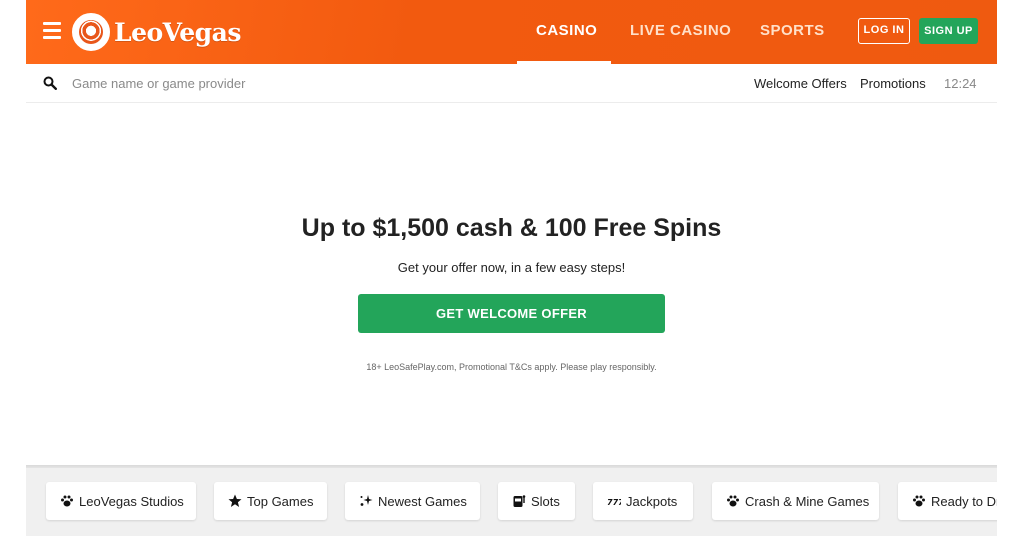 The height and width of the screenshot is (536, 1024). I want to click on seven-icon: 777, so click(614, 502).